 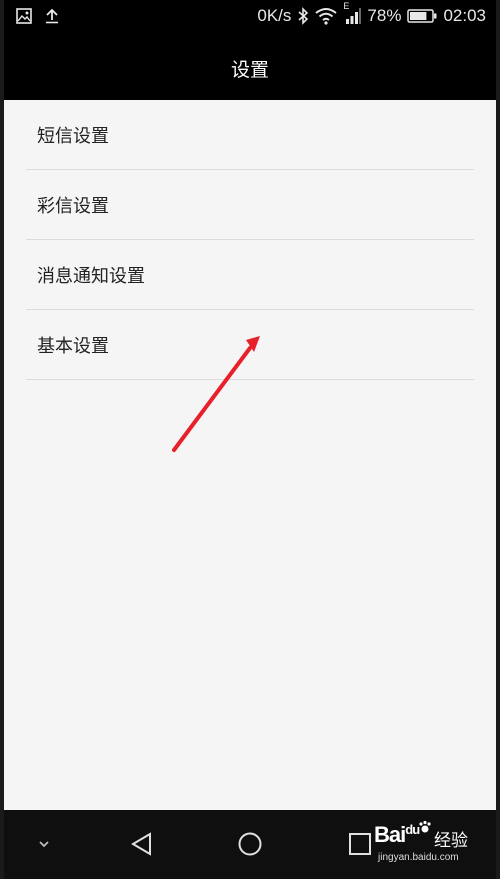 I want to click on chevron-down-icon, so click(x=44, y=844).